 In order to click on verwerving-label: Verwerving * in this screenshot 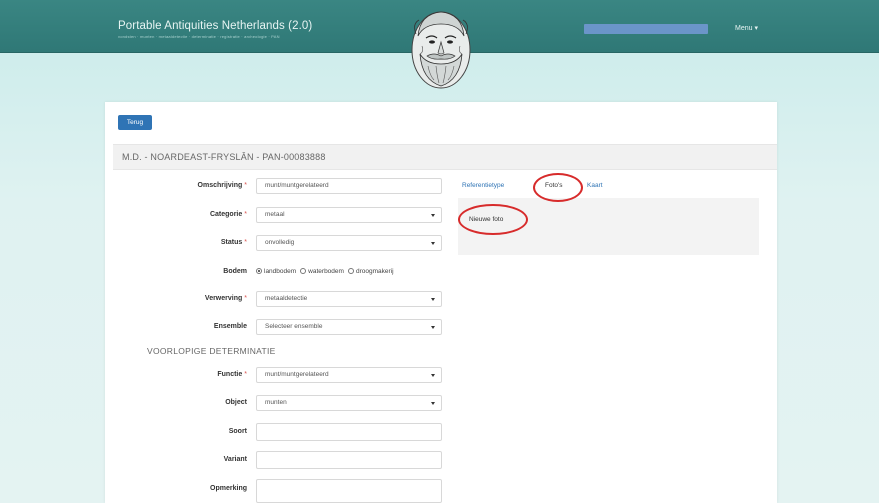, I will do `click(225, 298)`.